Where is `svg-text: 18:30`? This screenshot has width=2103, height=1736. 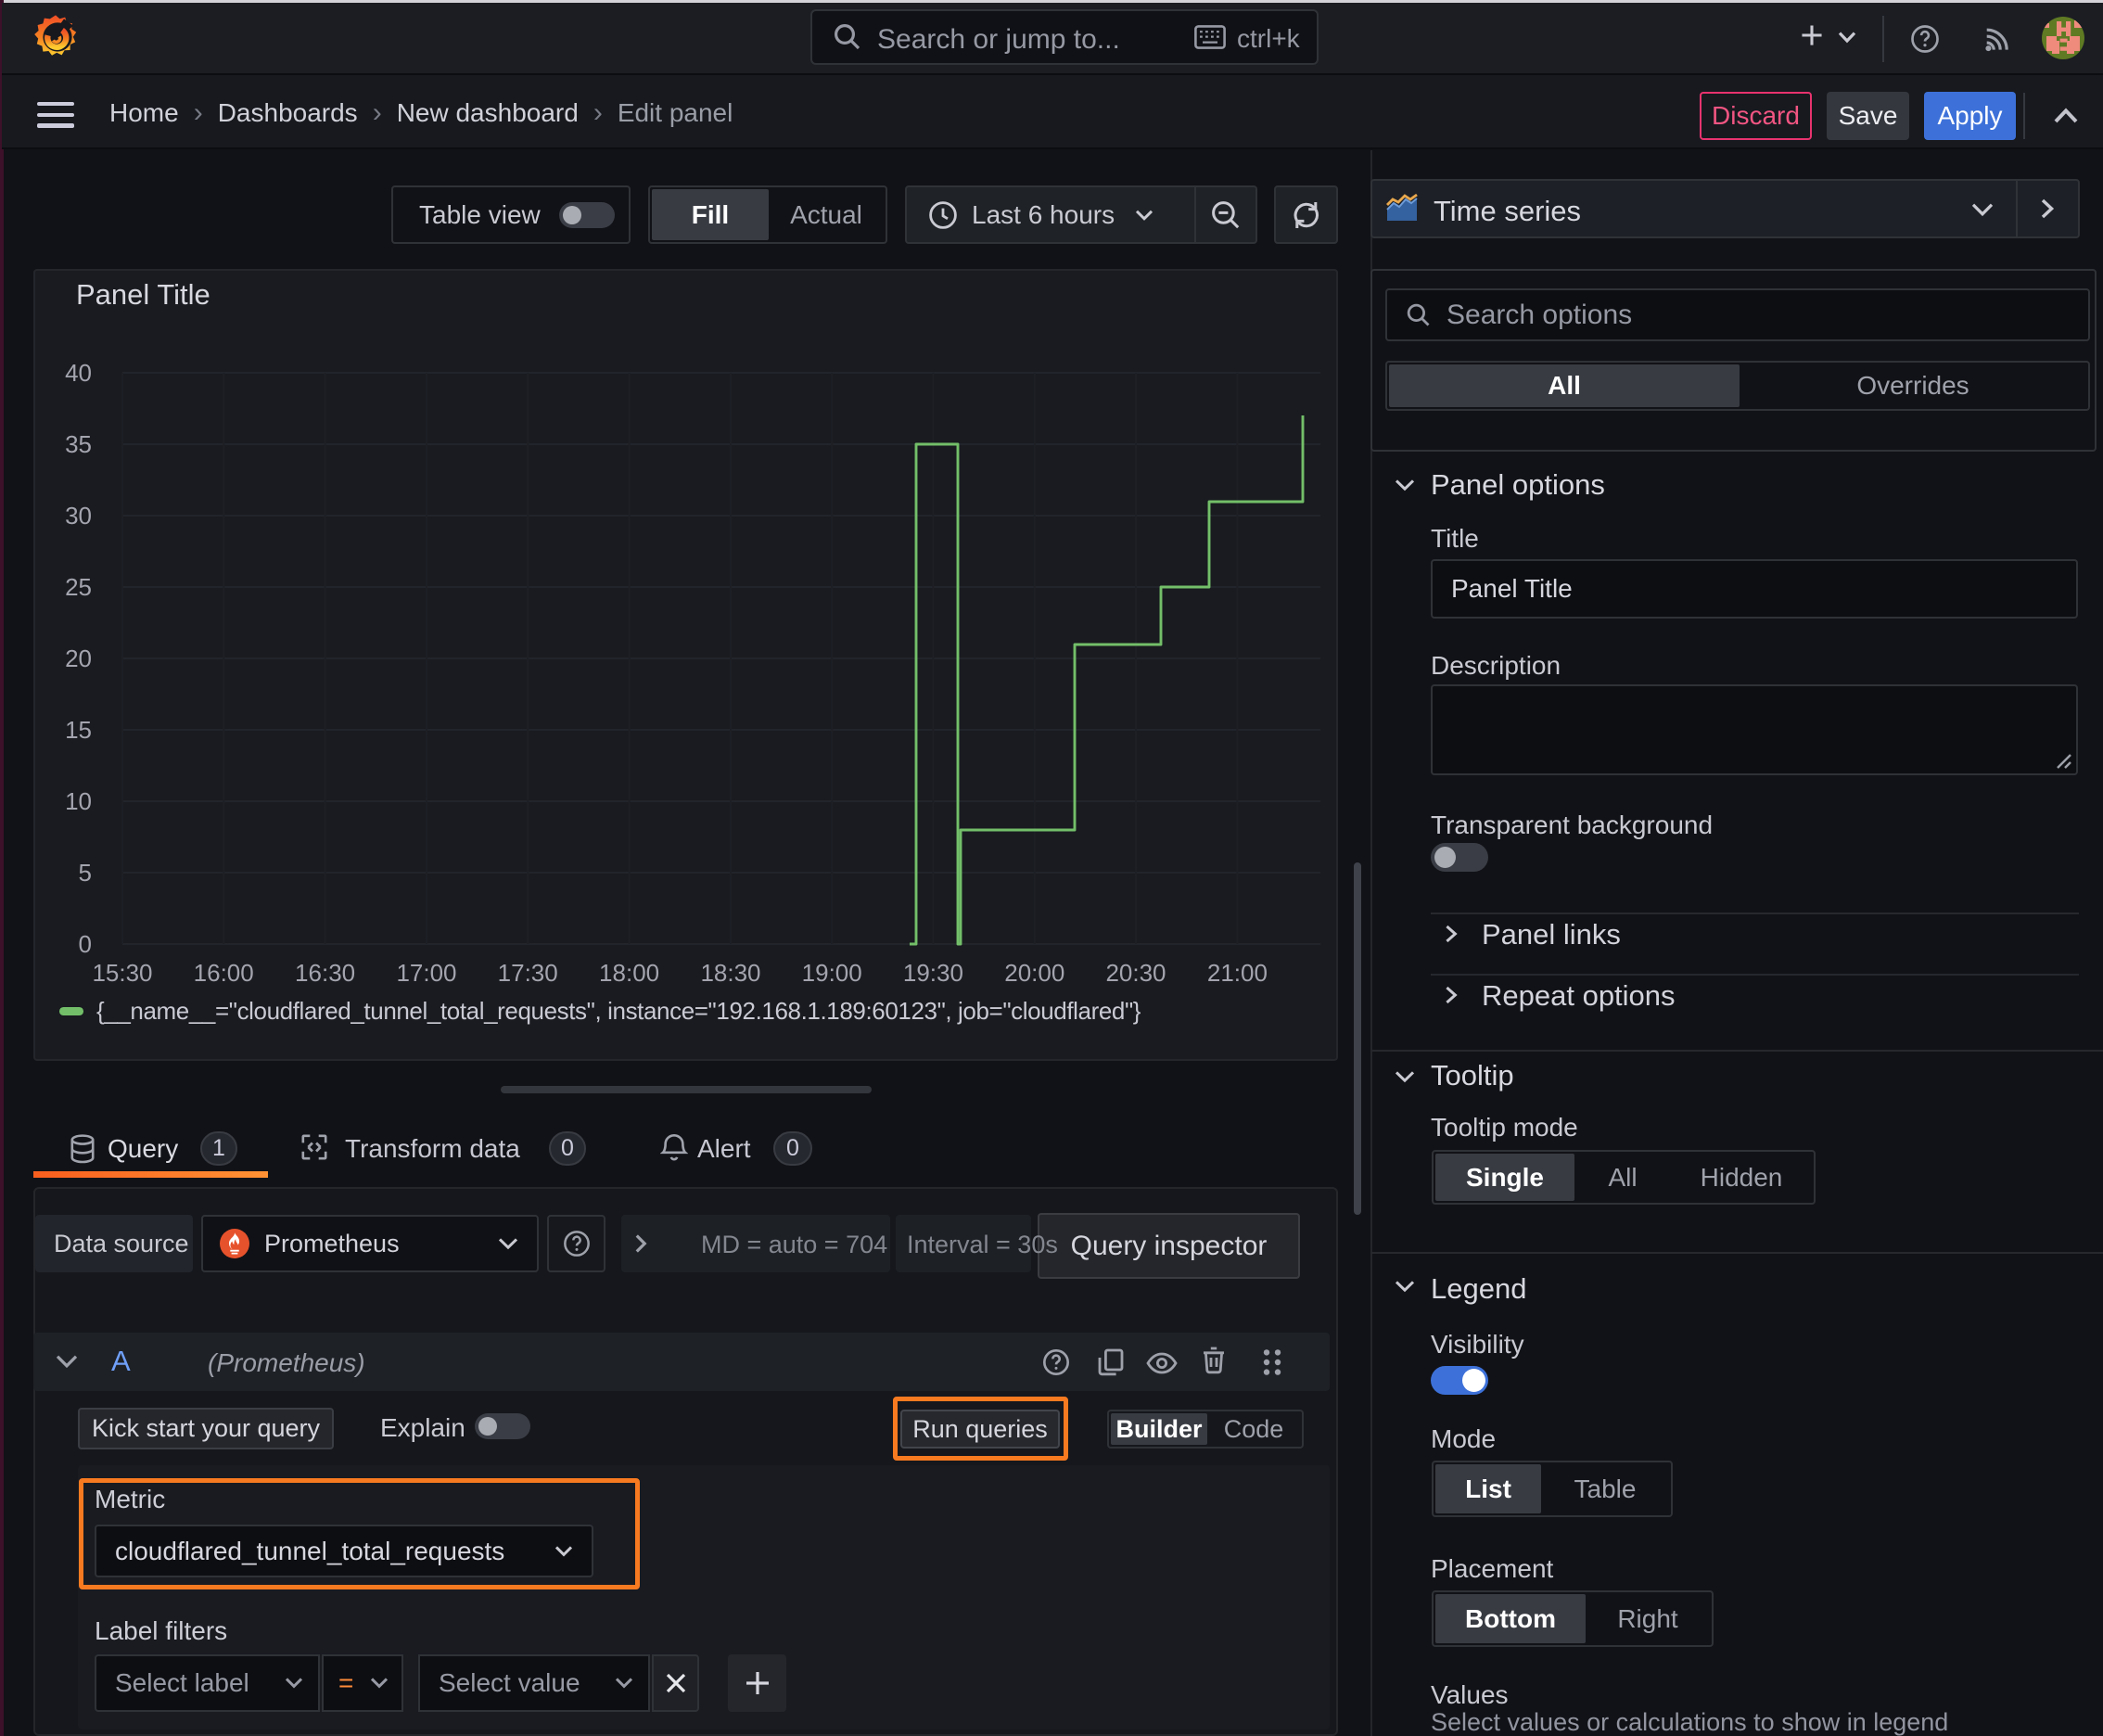 svg-text: 18:30 is located at coordinates (730, 973).